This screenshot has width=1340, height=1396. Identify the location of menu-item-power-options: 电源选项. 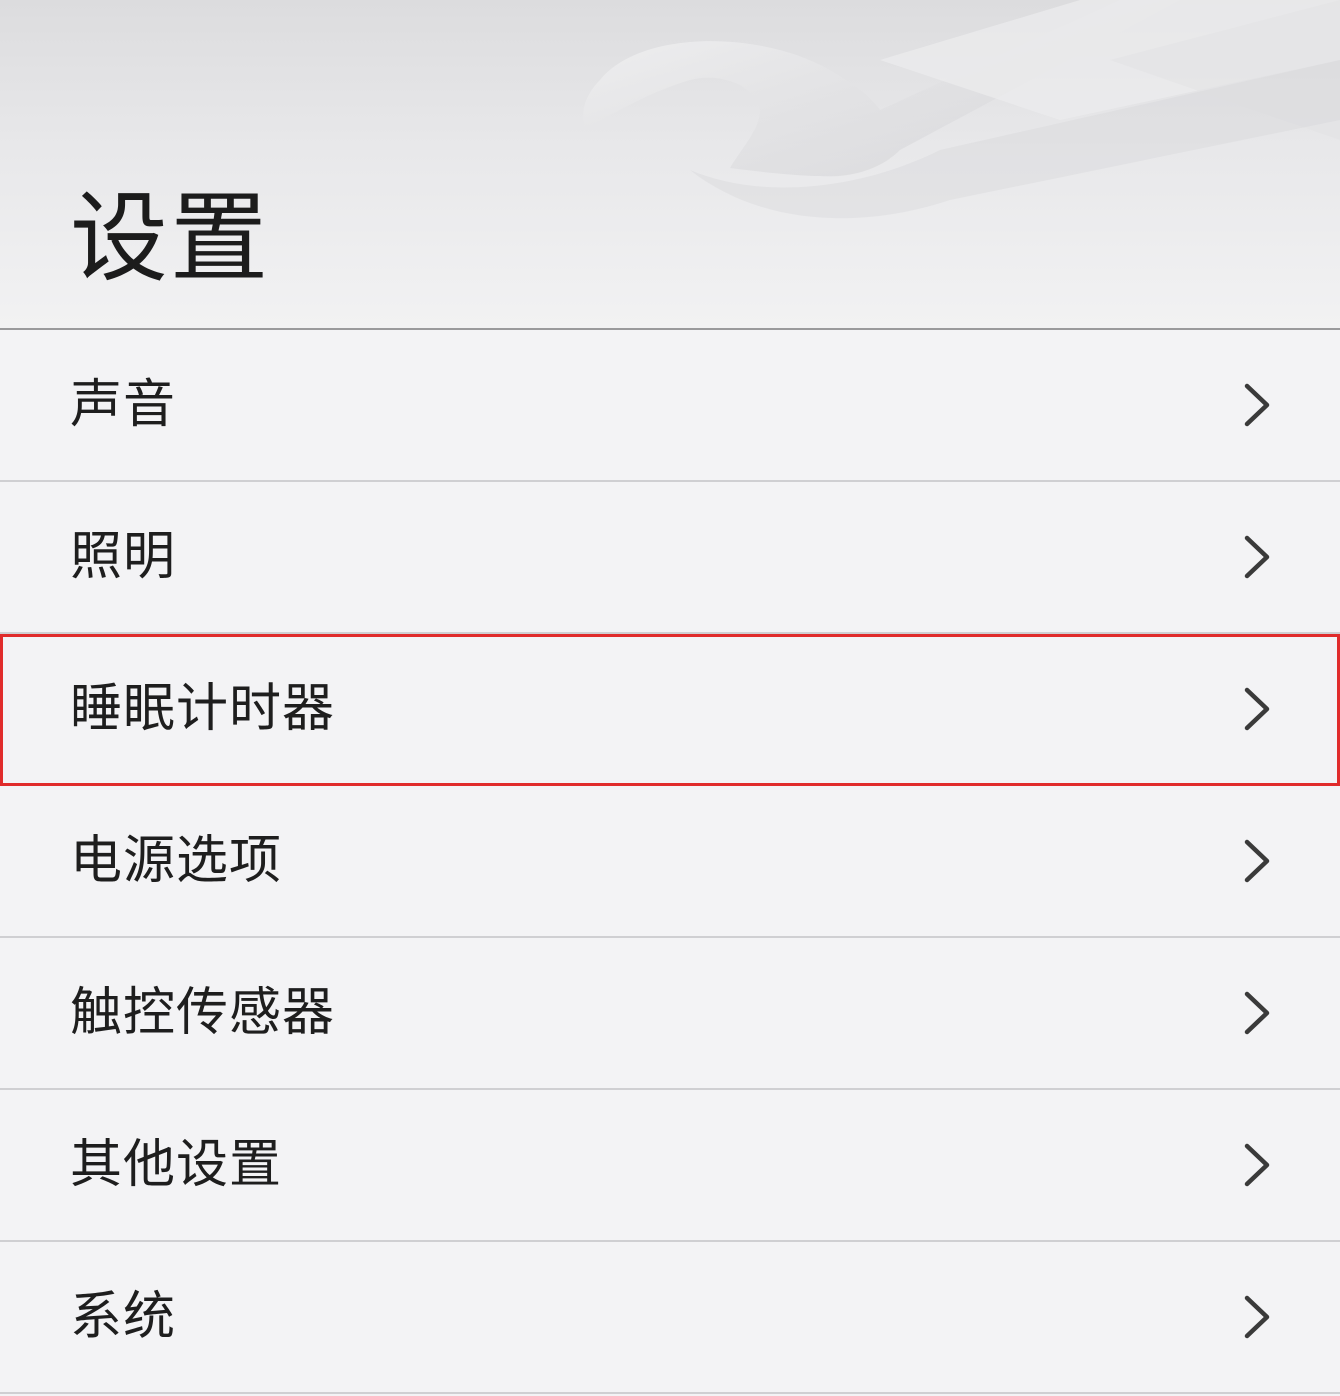
(670, 862).